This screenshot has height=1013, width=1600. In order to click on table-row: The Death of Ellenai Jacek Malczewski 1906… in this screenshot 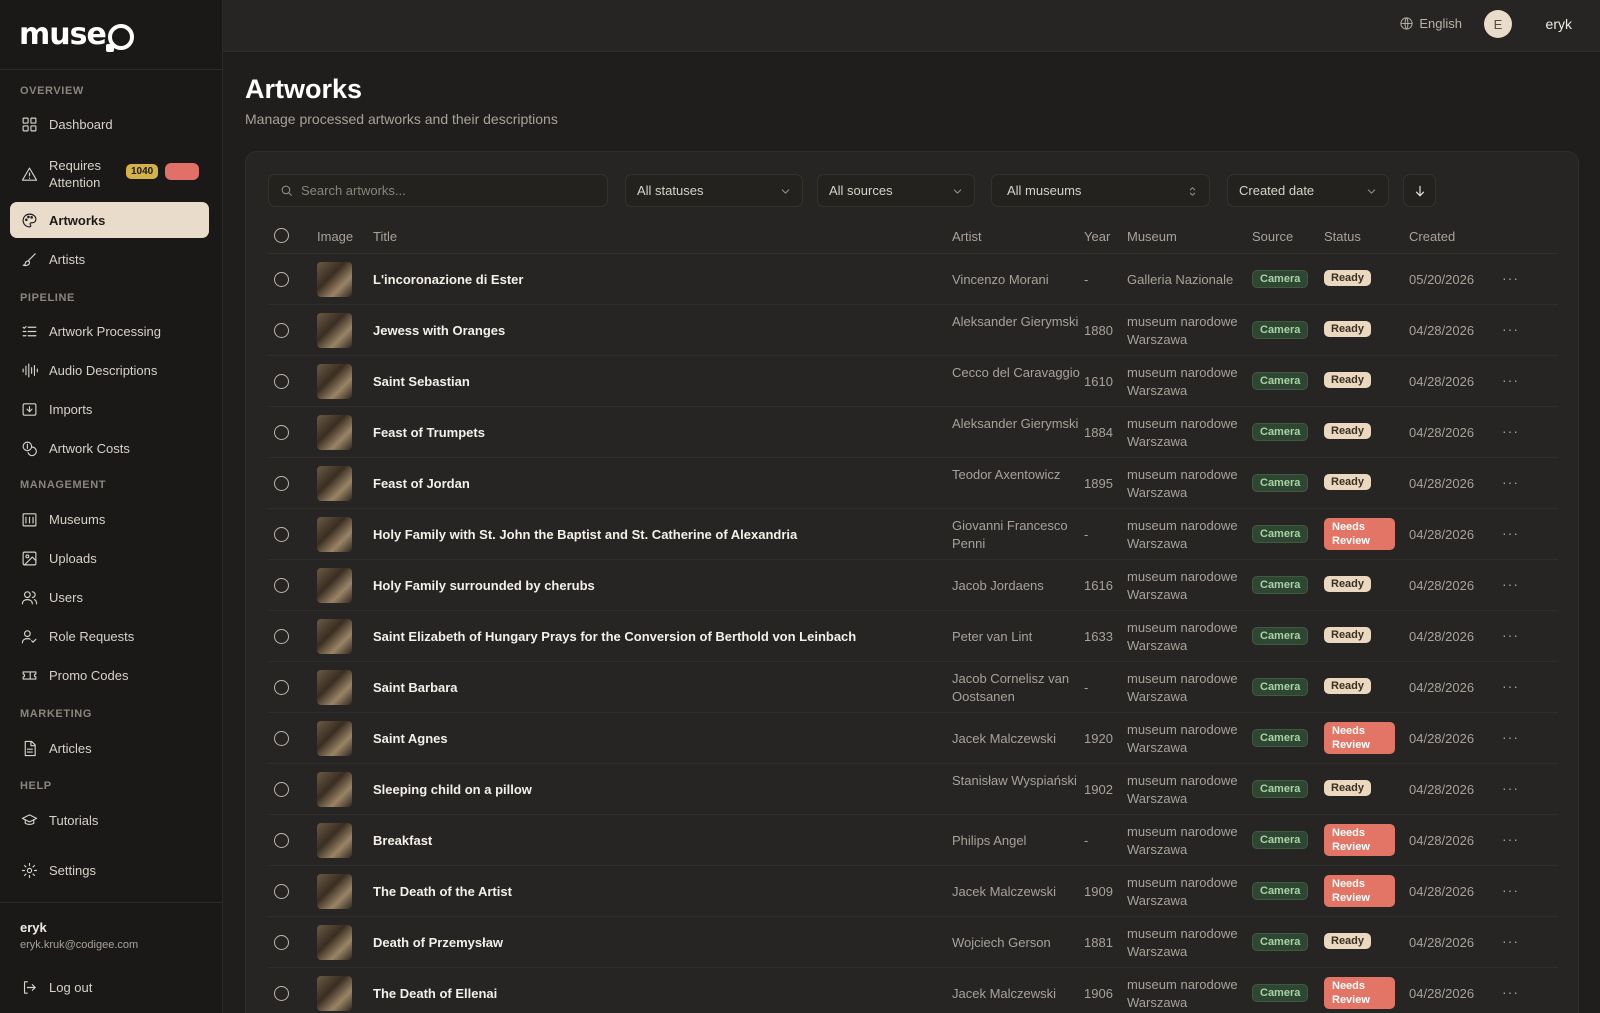, I will do `click(913, 990)`.